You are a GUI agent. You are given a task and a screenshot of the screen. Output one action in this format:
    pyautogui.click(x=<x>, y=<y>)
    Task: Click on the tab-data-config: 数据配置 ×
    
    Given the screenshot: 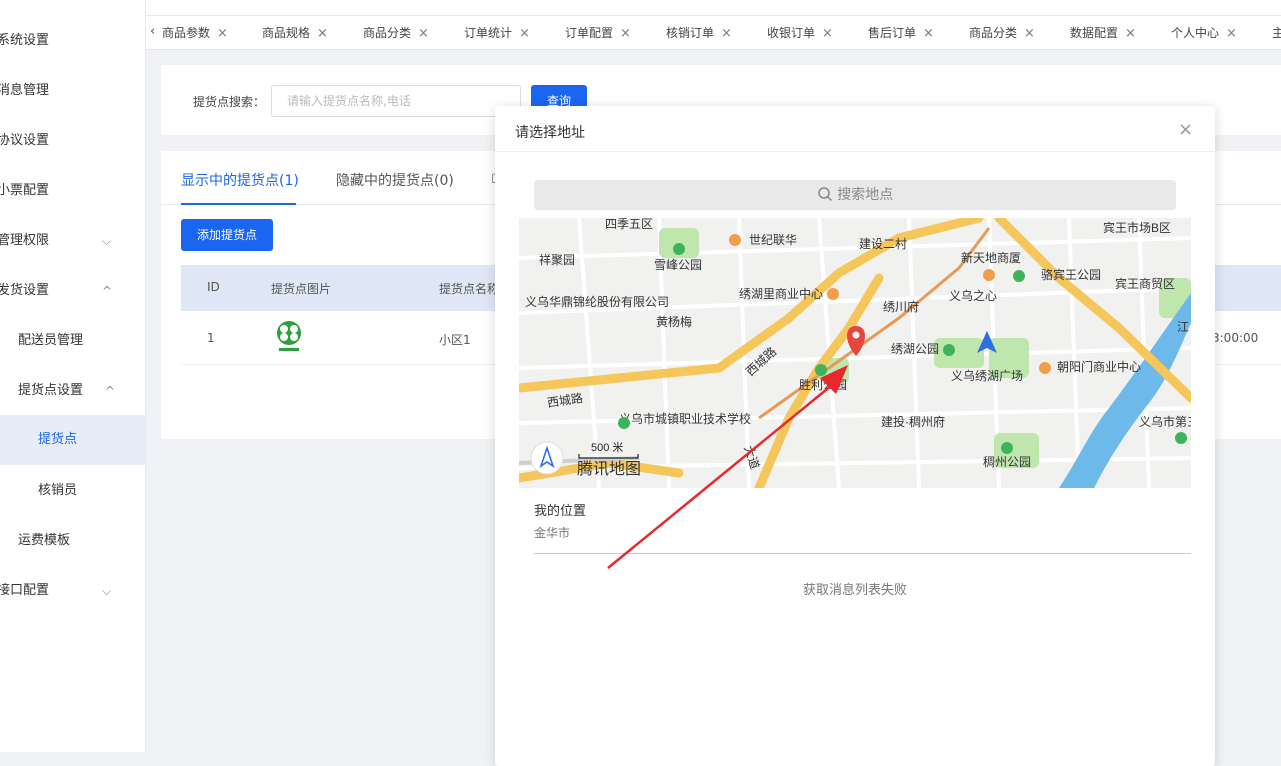 What is the action you would take?
    pyautogui.click(x=1103, y=32)
    